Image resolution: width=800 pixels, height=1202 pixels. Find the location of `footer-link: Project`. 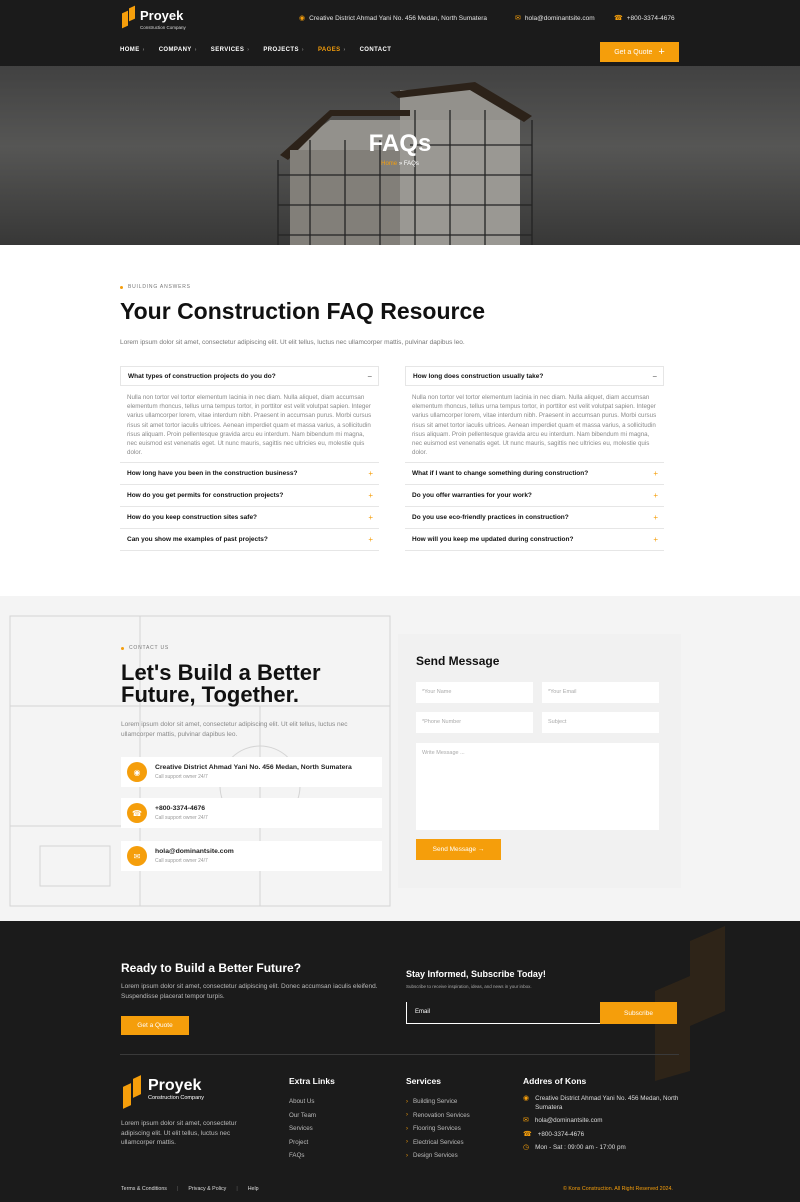

footer-link: Project is located at coordinates (302, 1143).